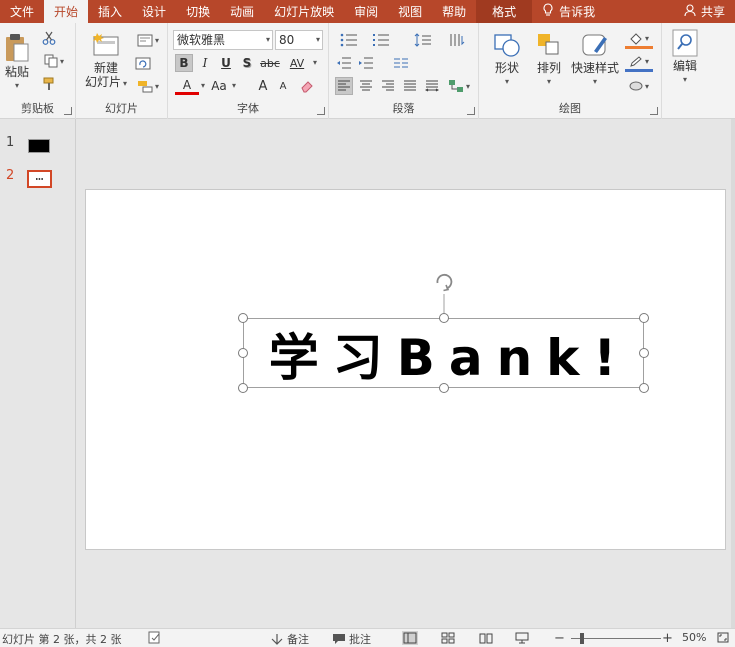  What do you see at coordinates (454, 11) in the screenshot?
I see `tab-help: 帮助` at bounding box center [454, 11].